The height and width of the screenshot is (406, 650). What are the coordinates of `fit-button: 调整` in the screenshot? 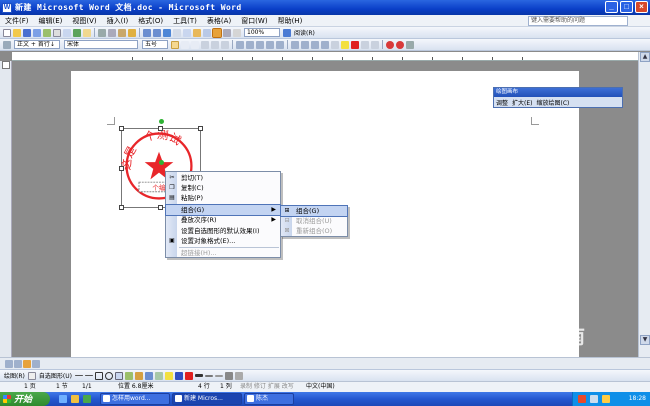 It's located at (502, 102).